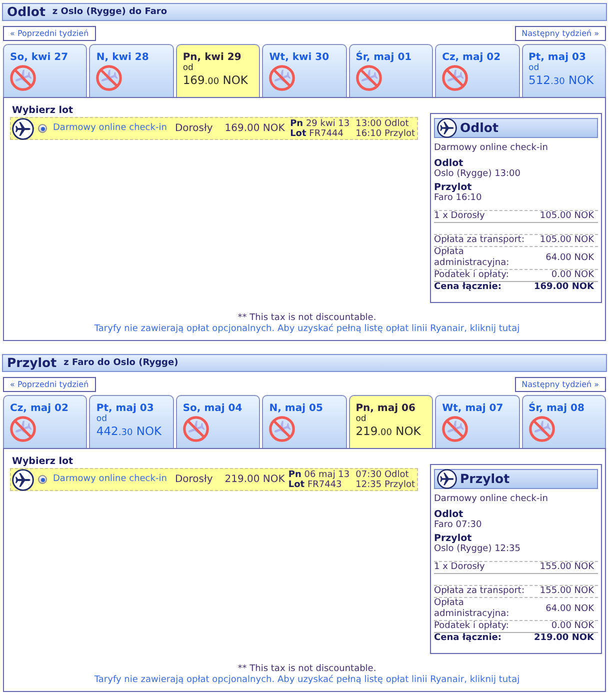 Image resolution: width=609 pixels, height=695 pixels. What do you see at coordinates (477, 549) in the screenshot?
I see `leg-value: Oslo (Rygge) 12:35` at bounding box center [477, 549].